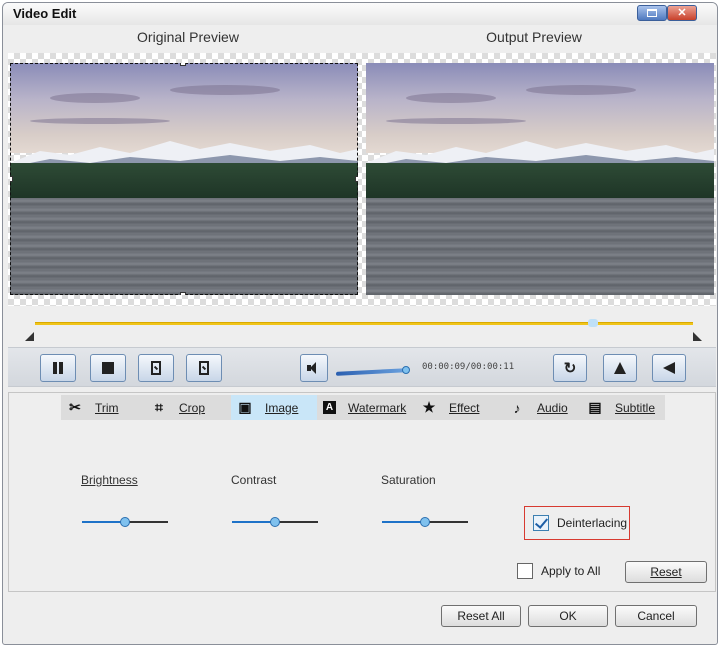  Describe the element at coordinates (364, 328) in the screenshot. I see `timeline` at that location.